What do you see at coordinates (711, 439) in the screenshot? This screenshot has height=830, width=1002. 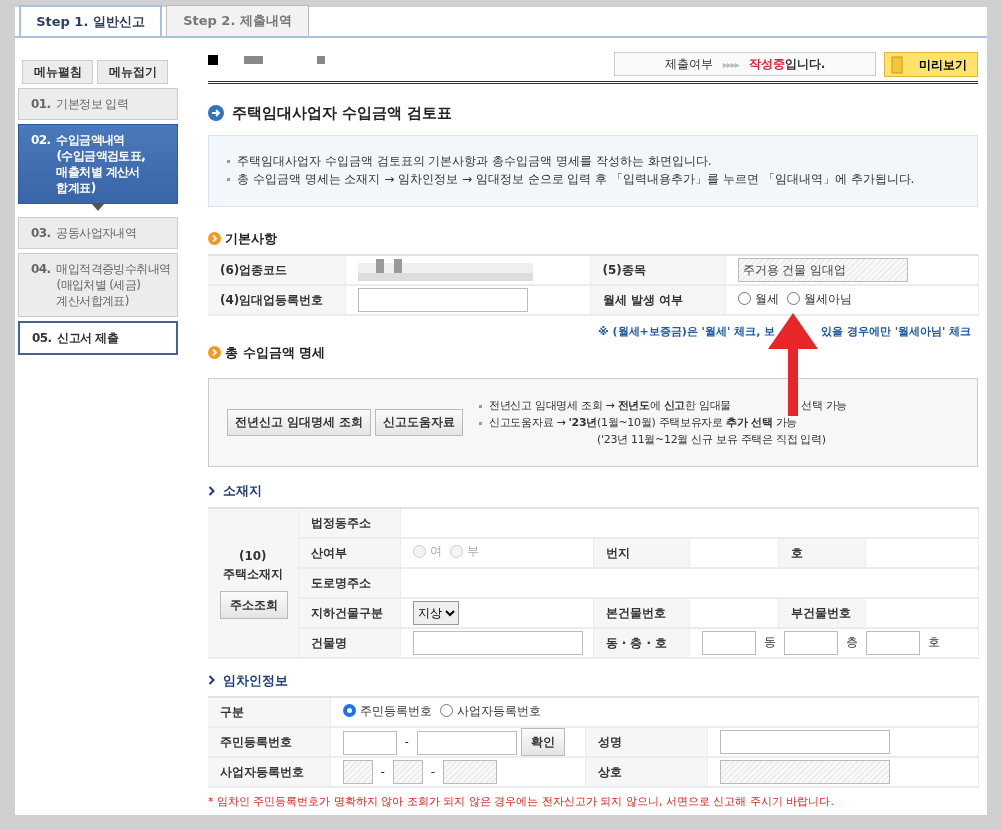 I see `info-text: ('23년 11월~12월 신규 보유 주택은 직접 입력)` at bounding box center [711, 439].